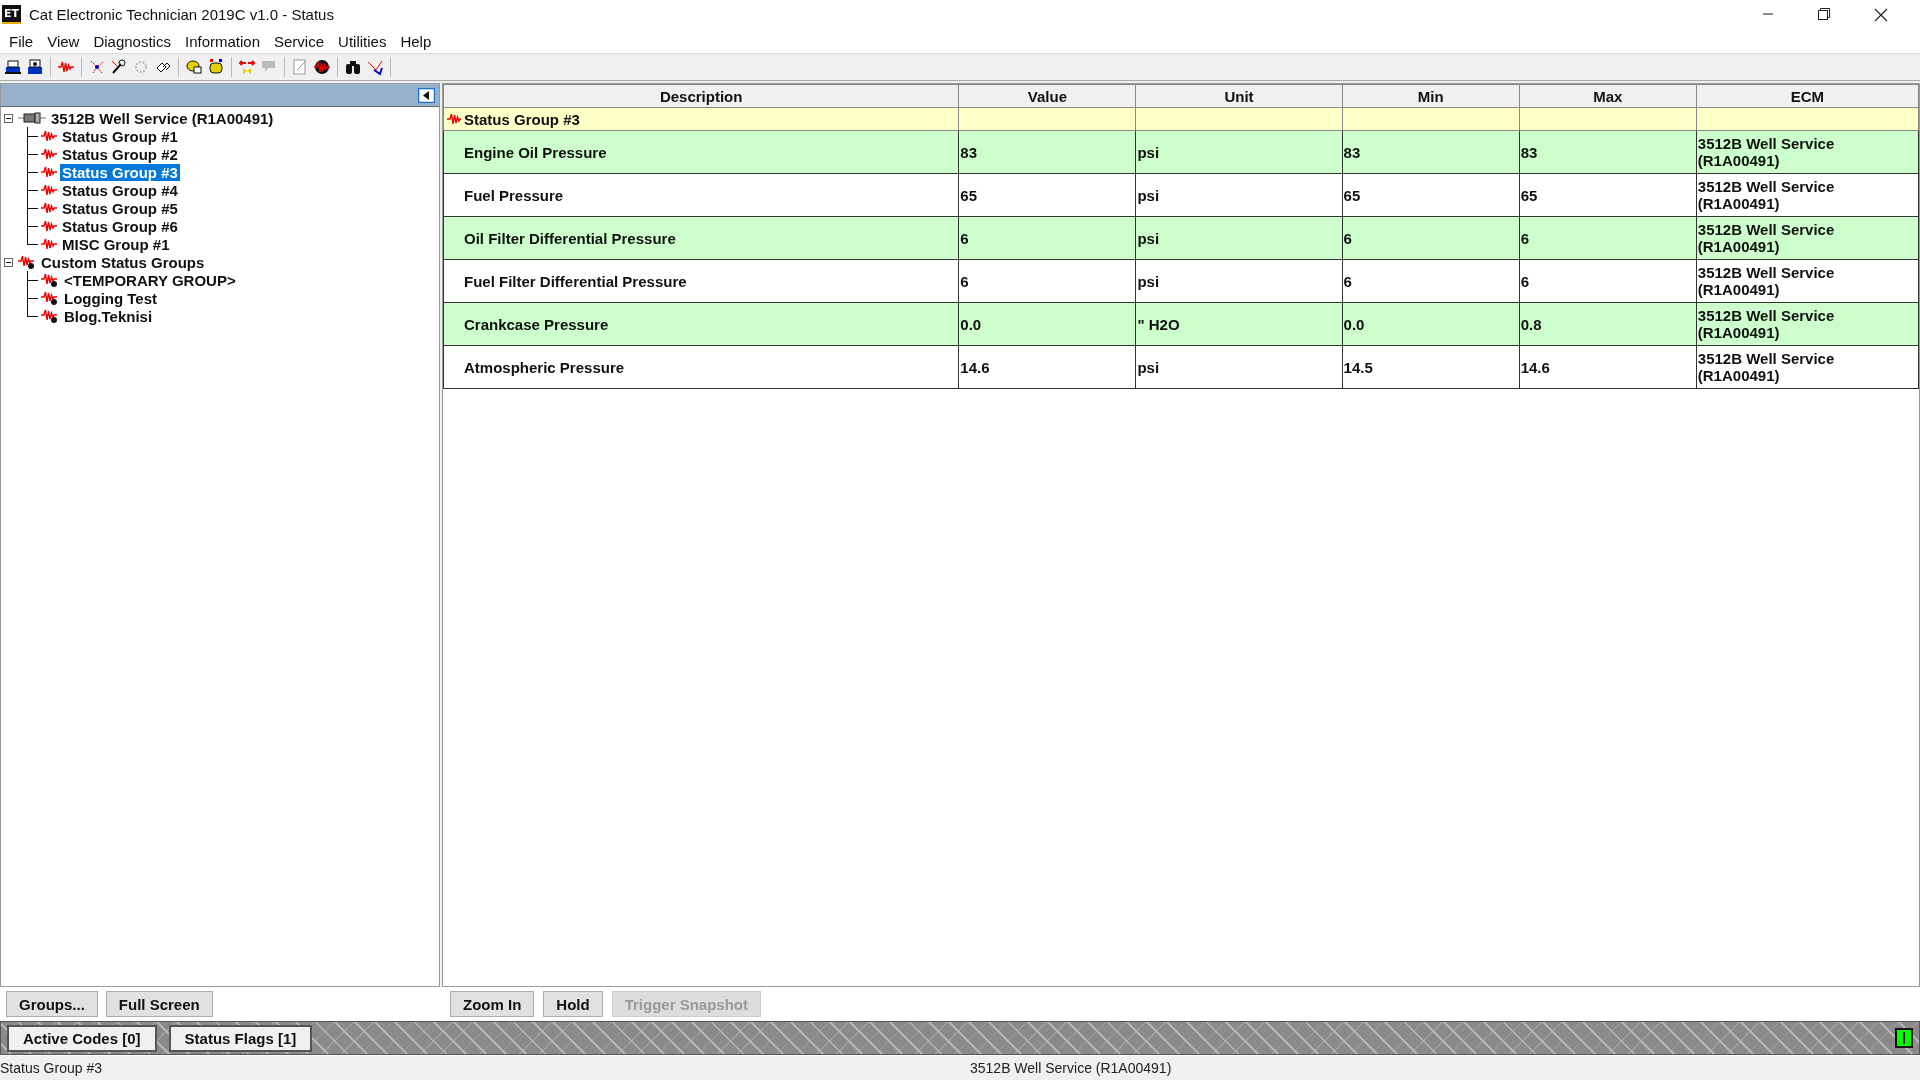 This screenshot has width=1920, height=1080. I want to click on status-text: 3512B Well Service (R1A00491), so click(1070, 1068).